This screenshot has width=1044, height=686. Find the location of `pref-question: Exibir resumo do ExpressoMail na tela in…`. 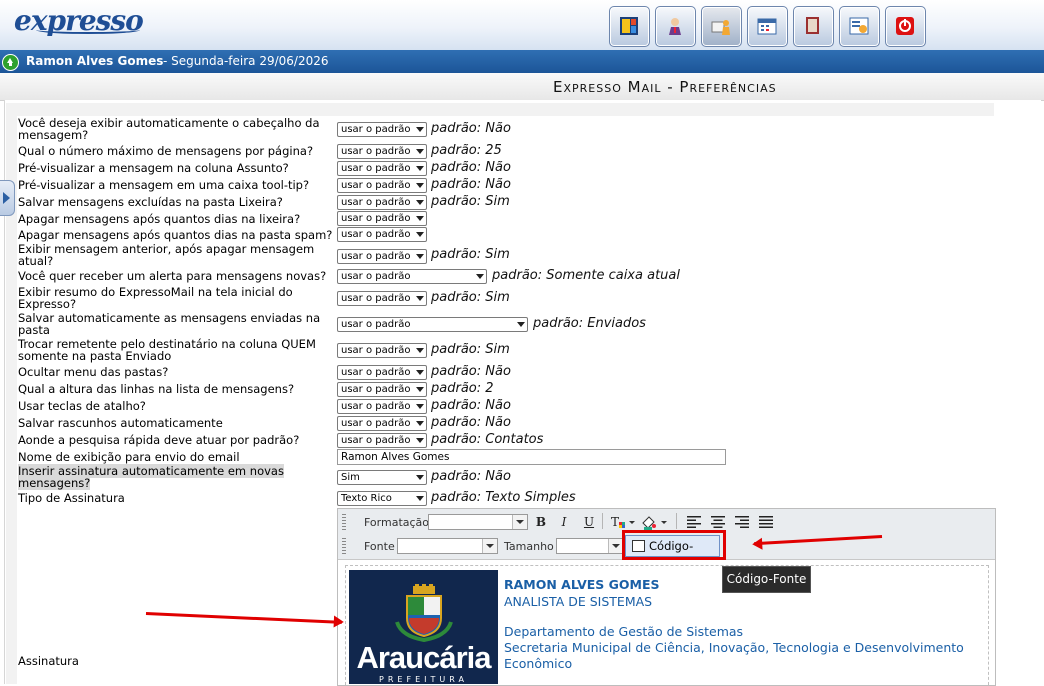

pref-question: Exibir resumo do ExpressoMail na tela in… is located at coordinates (155, 298).